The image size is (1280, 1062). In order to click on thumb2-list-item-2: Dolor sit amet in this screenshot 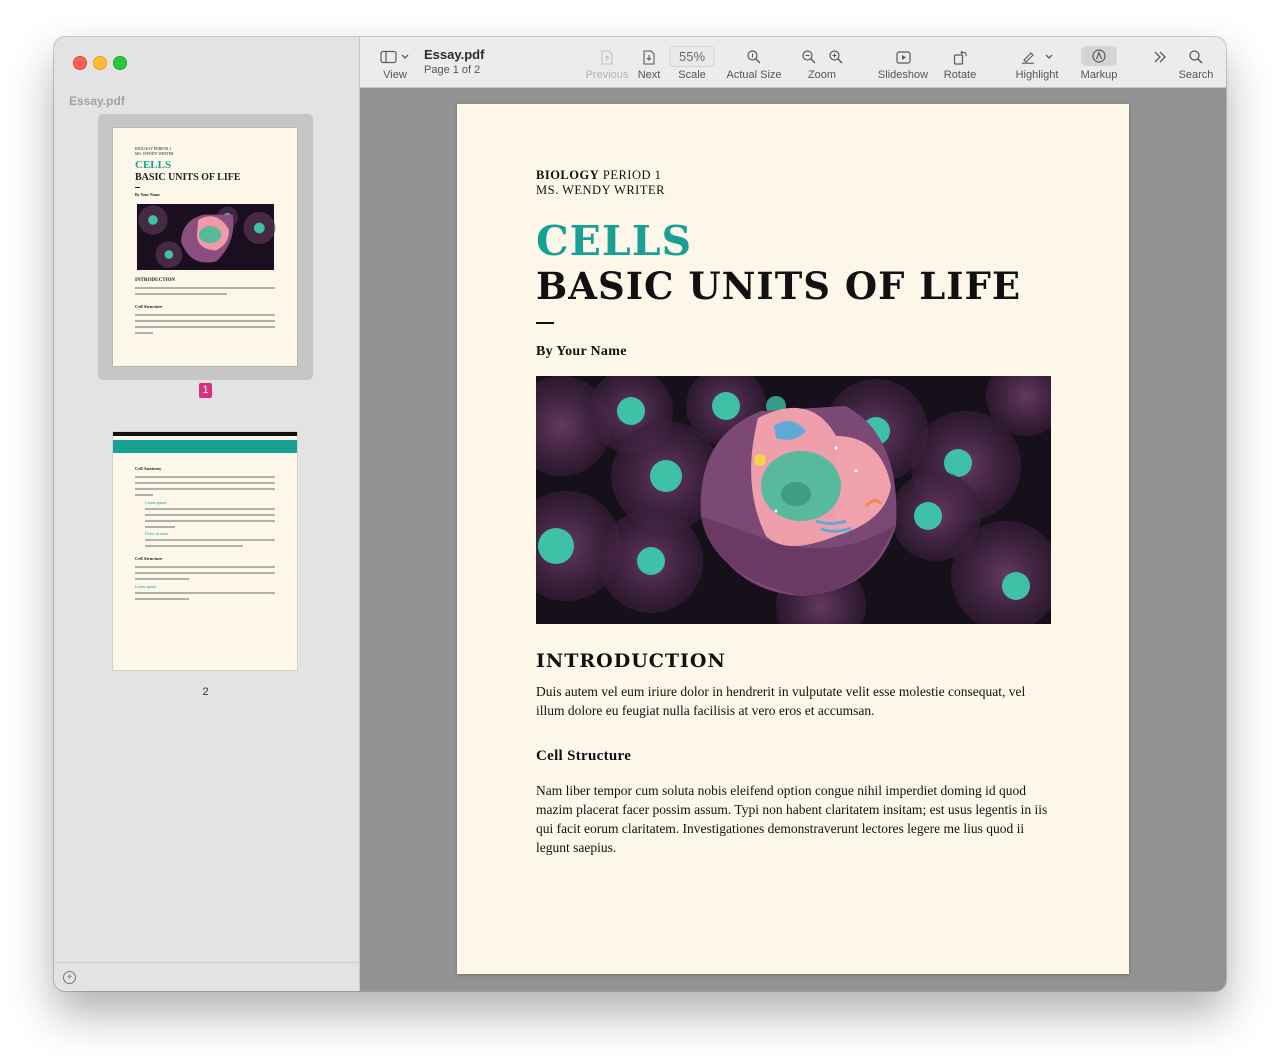, I will do `click(156, 533)`.